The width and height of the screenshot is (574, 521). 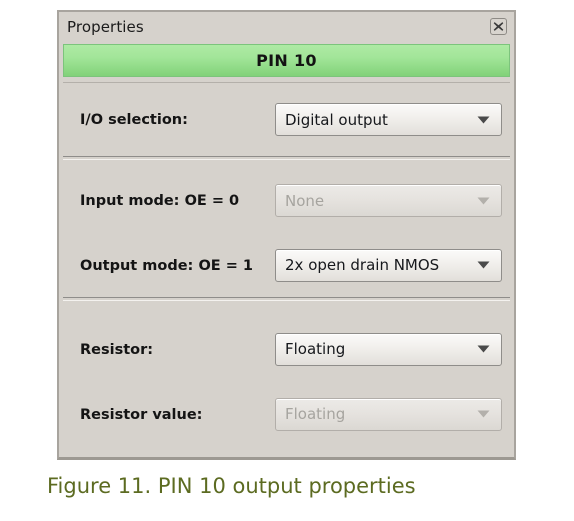 I want to click on label-col: Input mode: OE = 0, so click(x=177, y=200).